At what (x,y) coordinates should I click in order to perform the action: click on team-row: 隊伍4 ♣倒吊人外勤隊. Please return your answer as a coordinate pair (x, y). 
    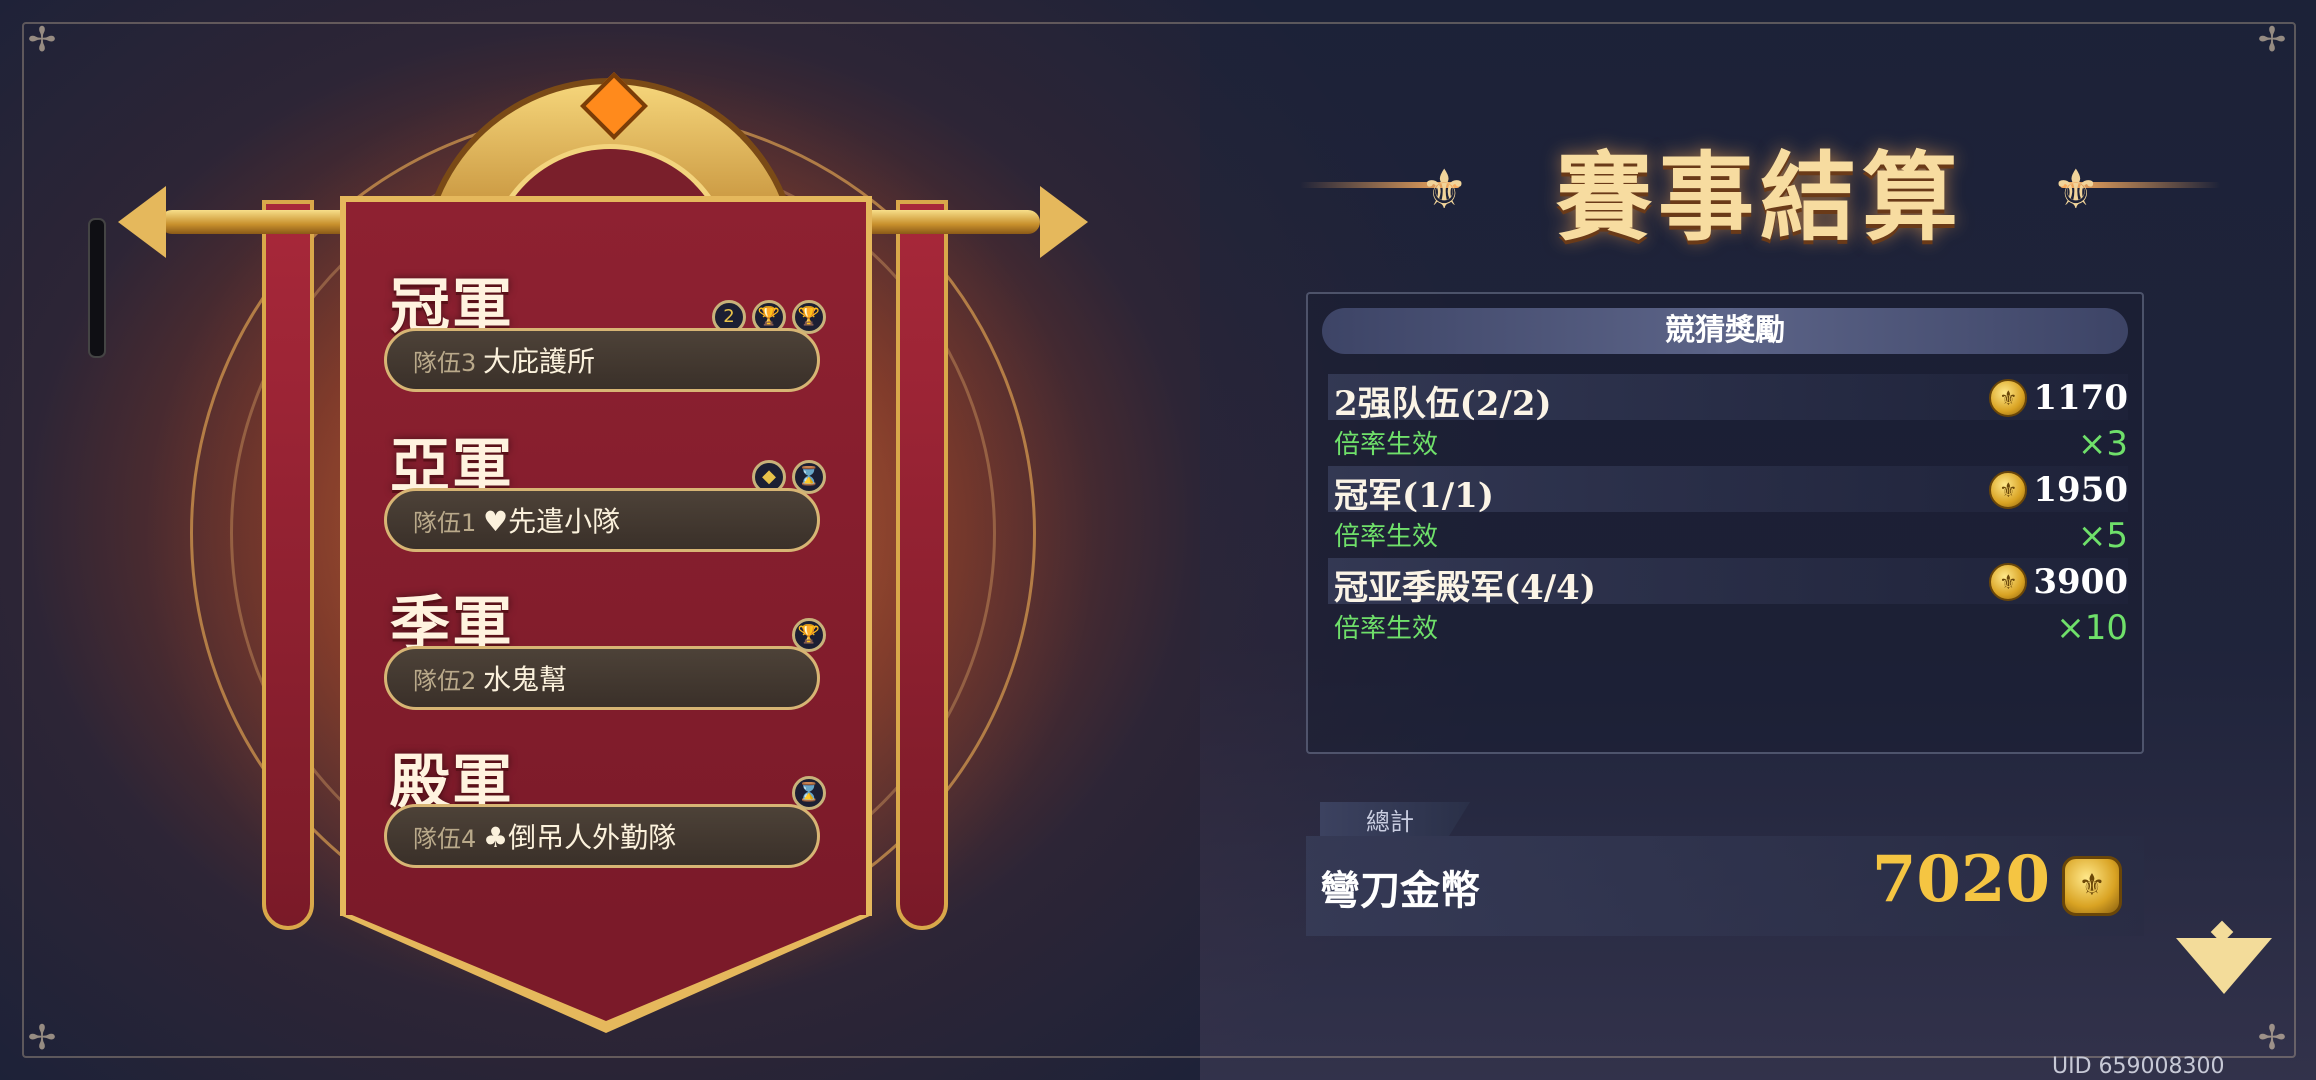
    Looking at the image, I should click on (602, 836).